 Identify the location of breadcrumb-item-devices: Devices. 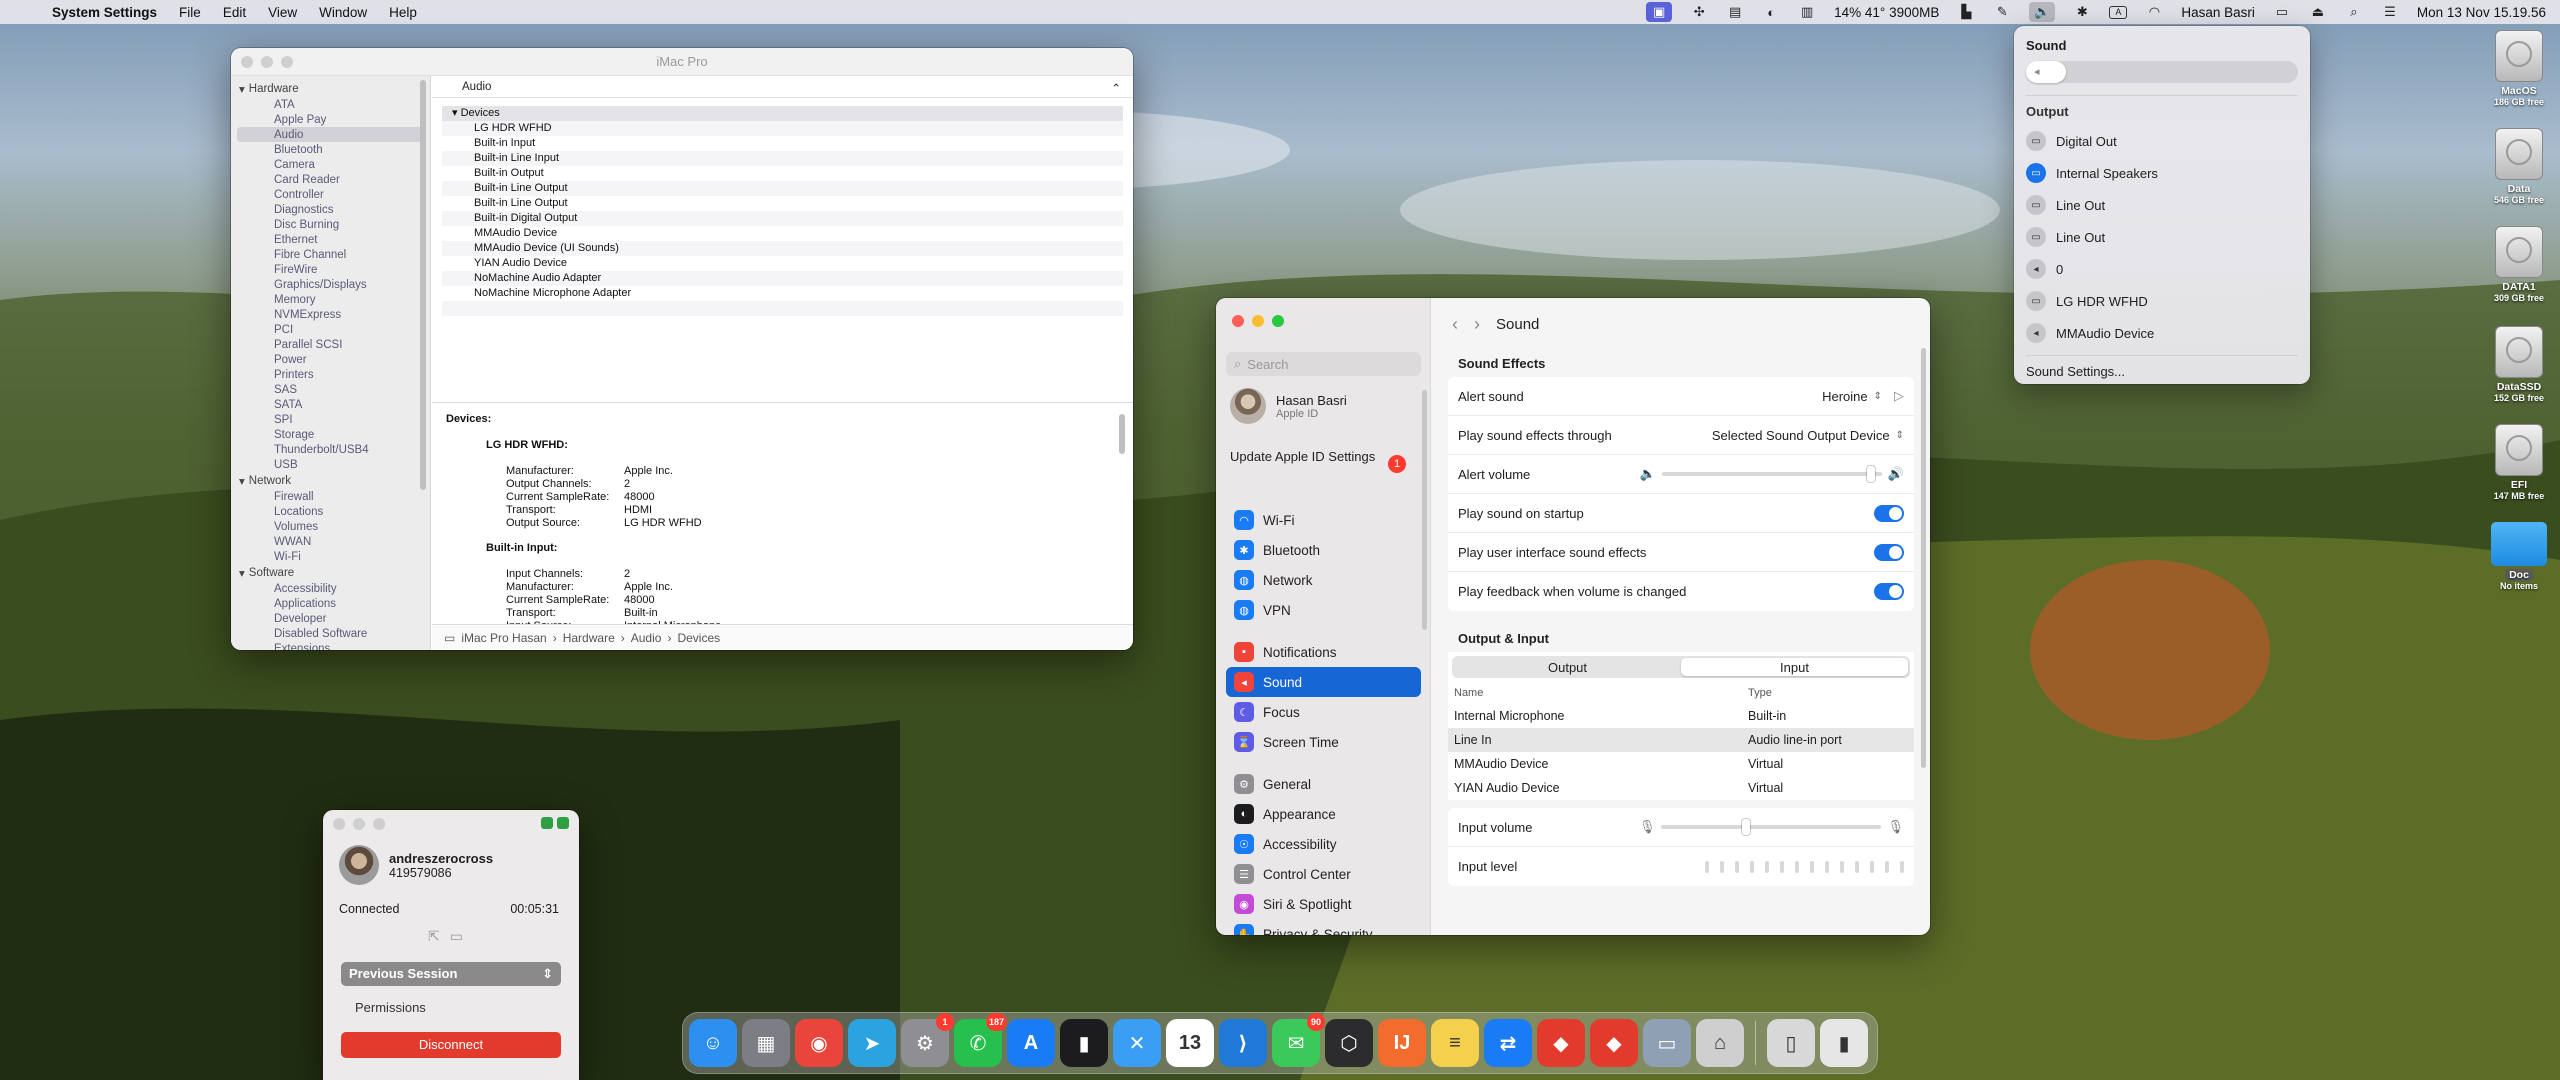
(698, 638).